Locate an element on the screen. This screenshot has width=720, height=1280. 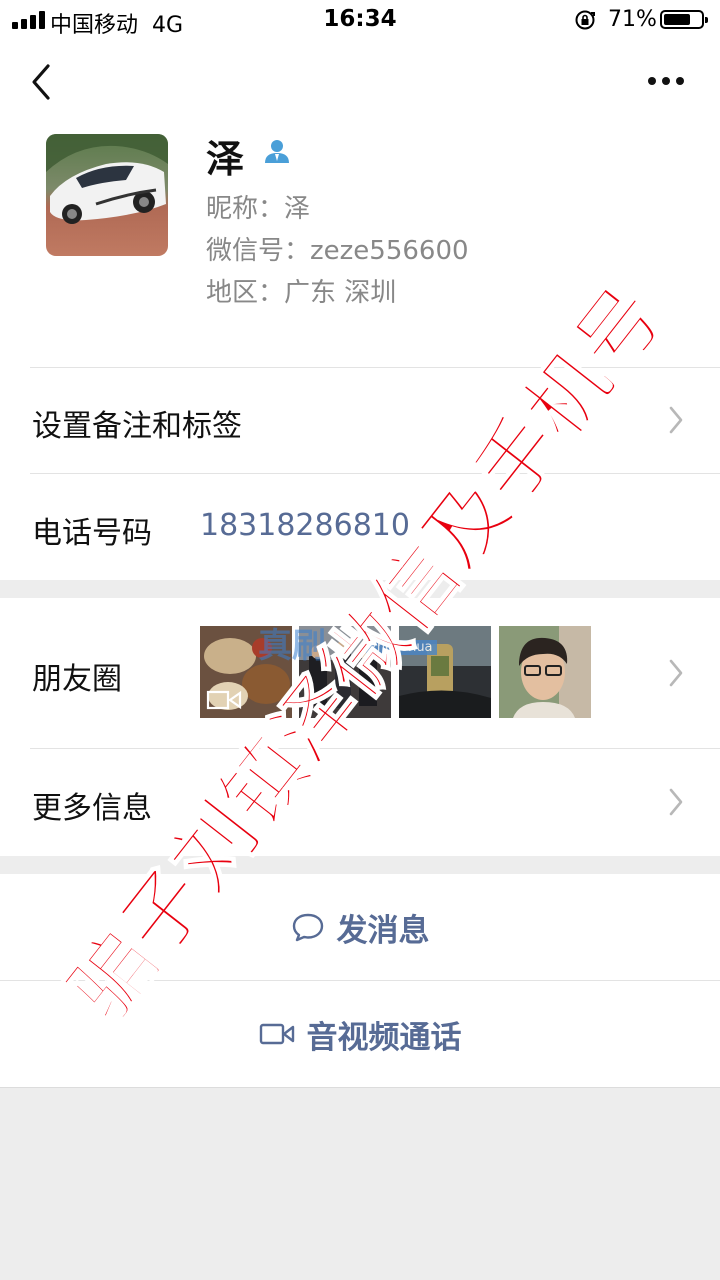
divider is located at coordinates (360, 1087).